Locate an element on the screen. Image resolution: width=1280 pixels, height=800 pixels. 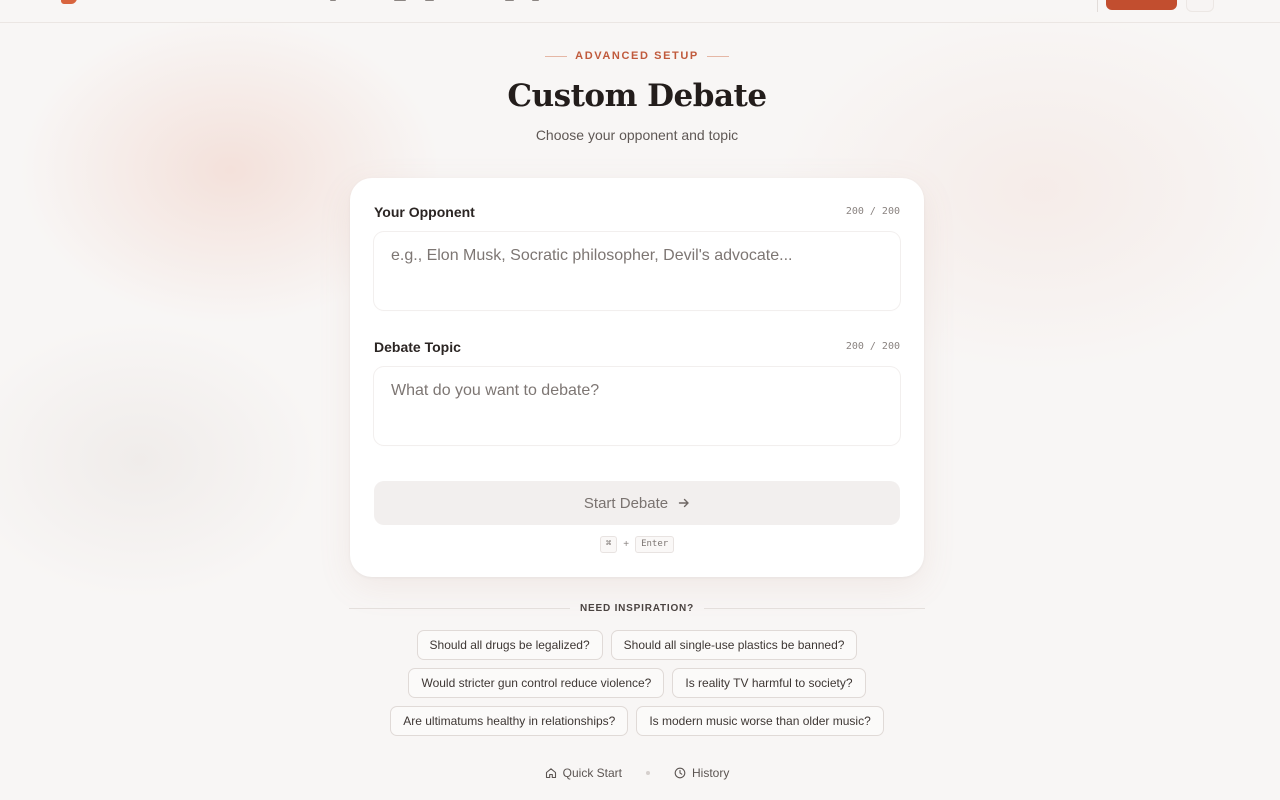
arrow-right-icon is located at coordinates (683, 503).